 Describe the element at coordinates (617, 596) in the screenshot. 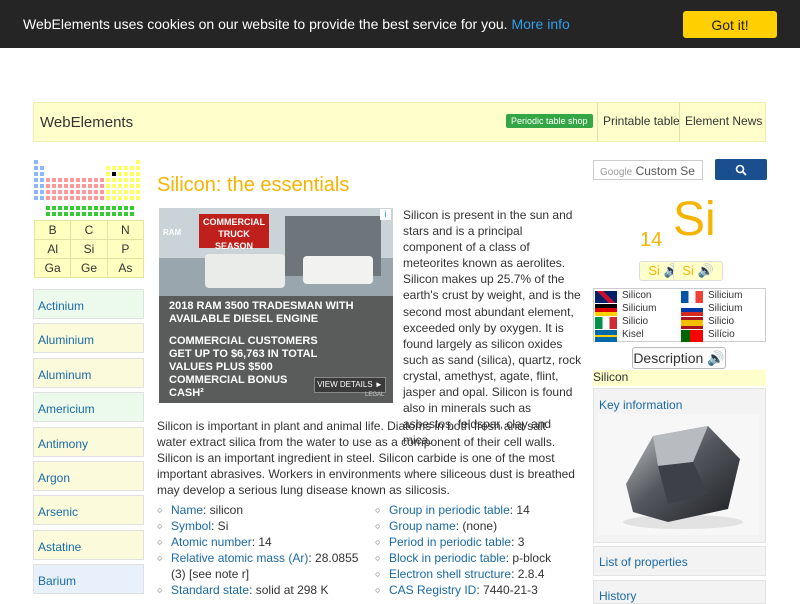

I see `history-link: History` at that location.